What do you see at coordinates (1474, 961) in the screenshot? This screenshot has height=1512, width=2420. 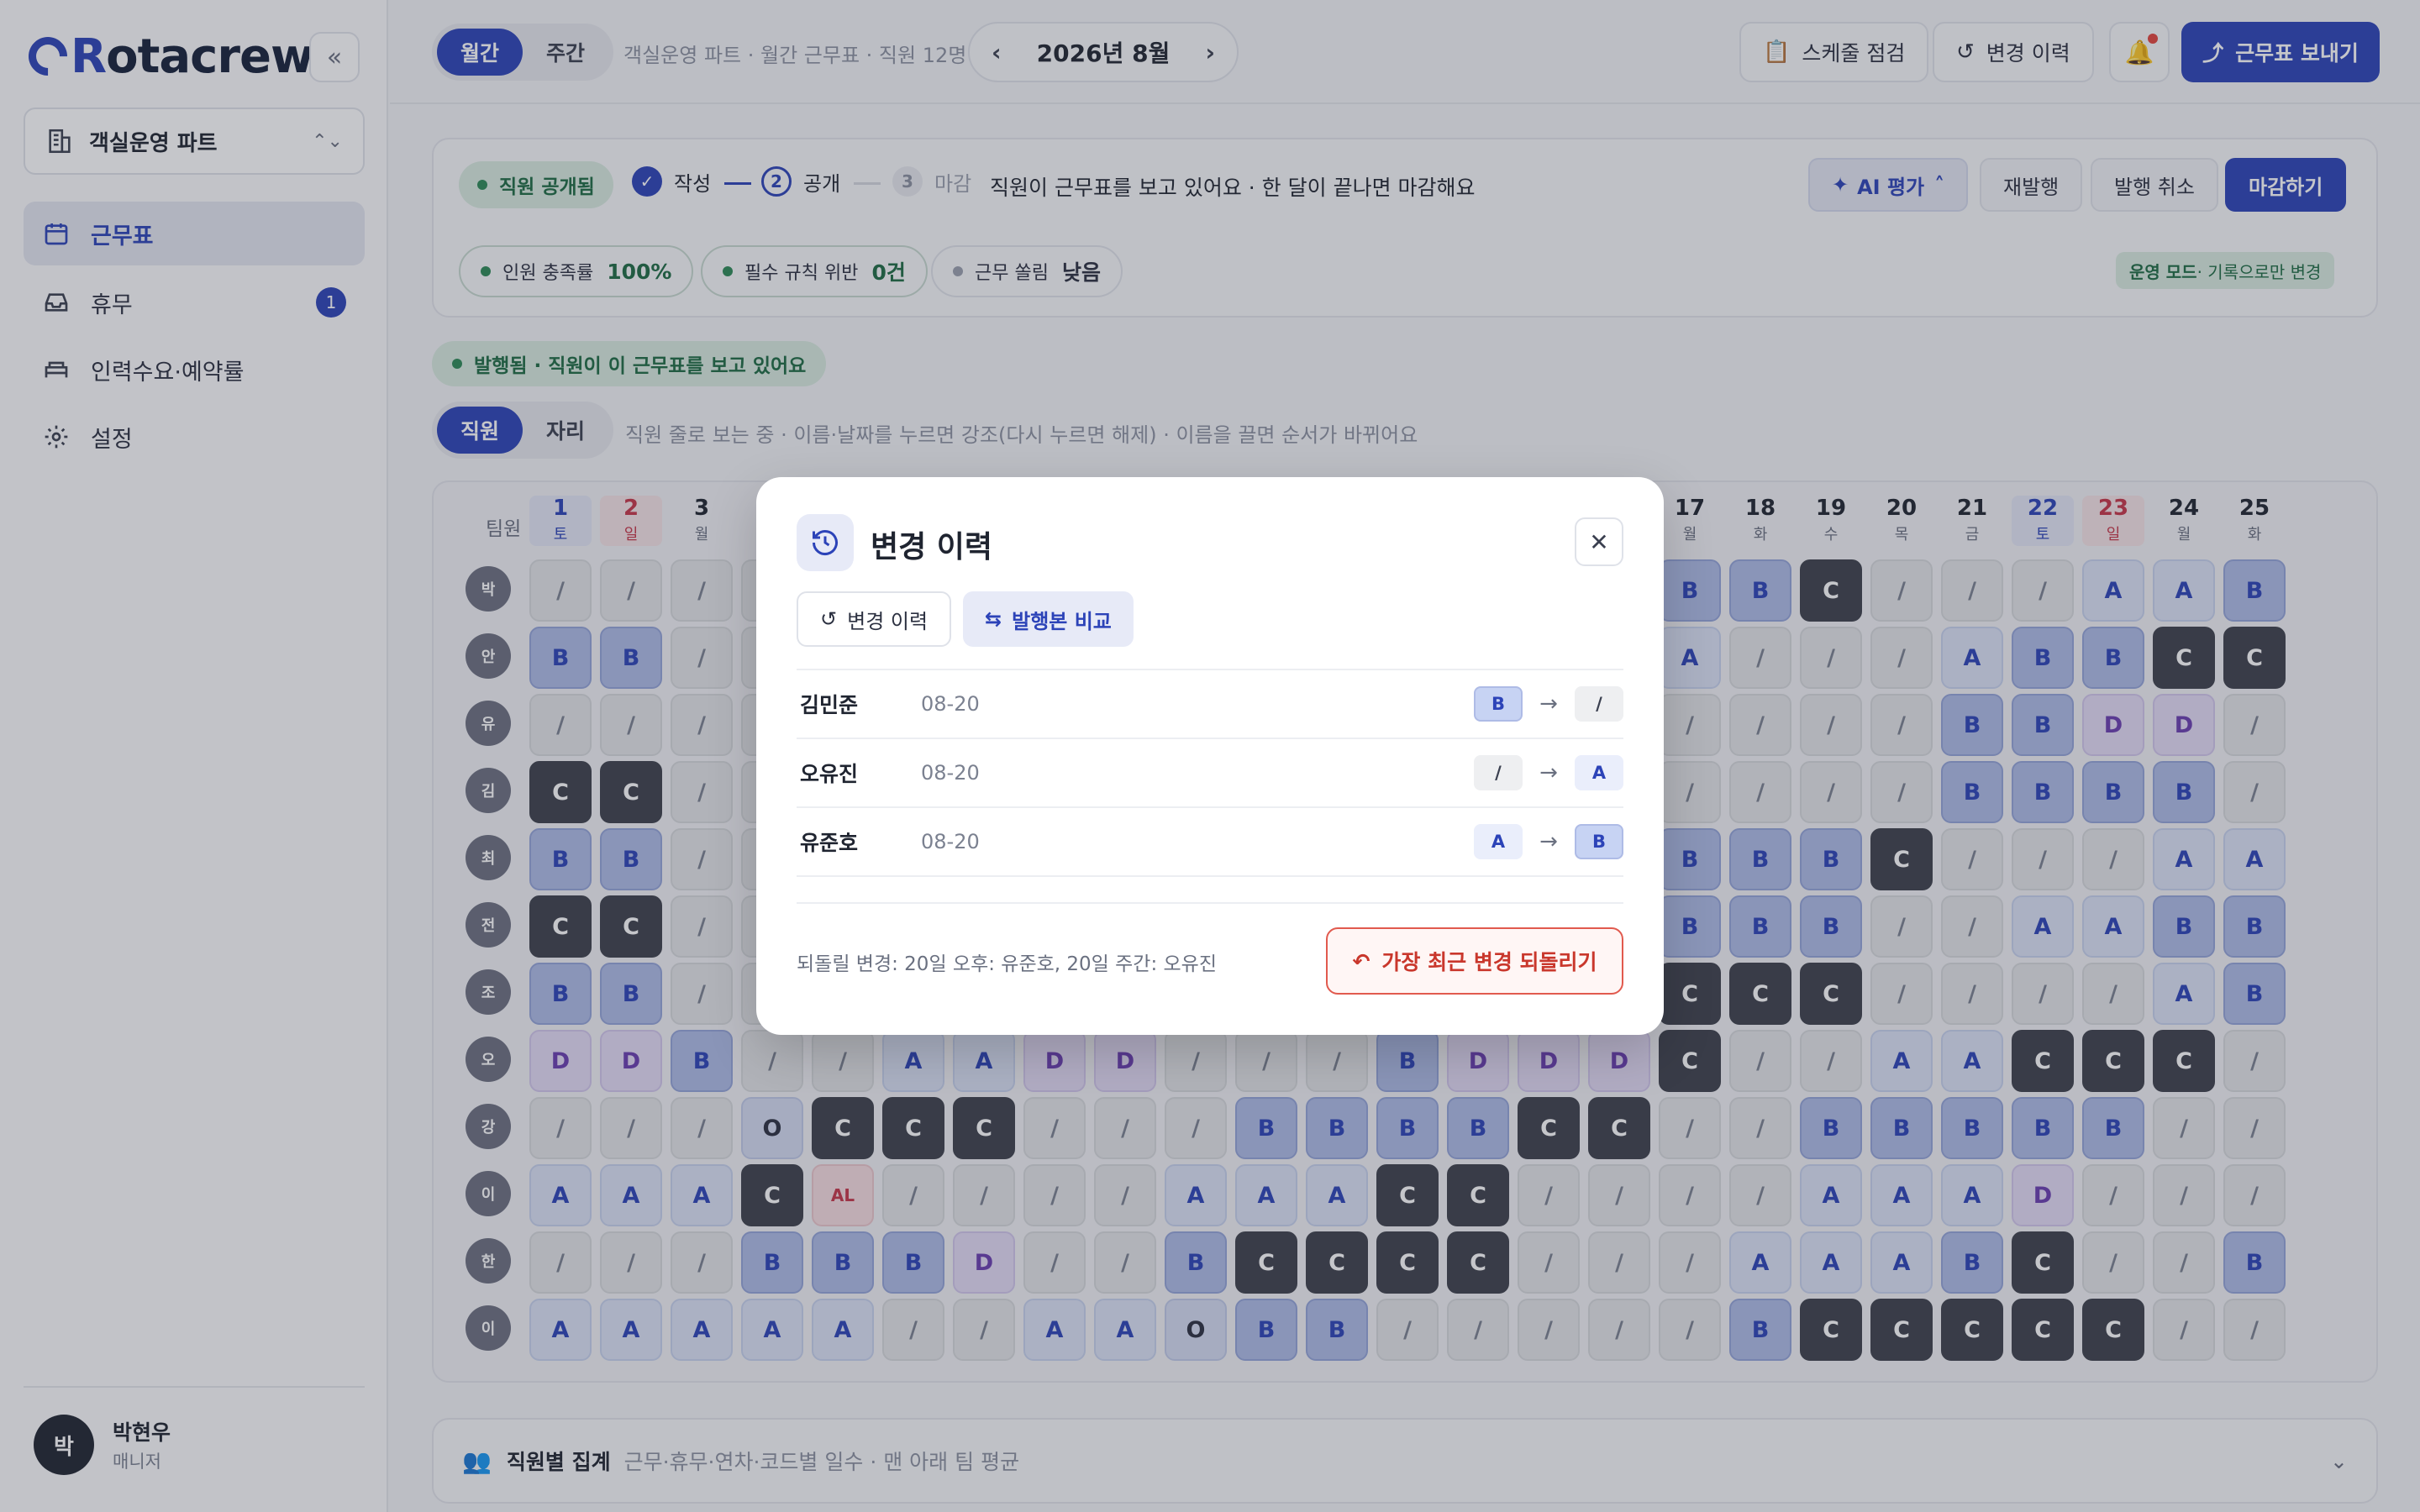 I see `undo-latest-button: ↶ 가장 최근 변경 되돌리기` at bounding box center [1474, 961].